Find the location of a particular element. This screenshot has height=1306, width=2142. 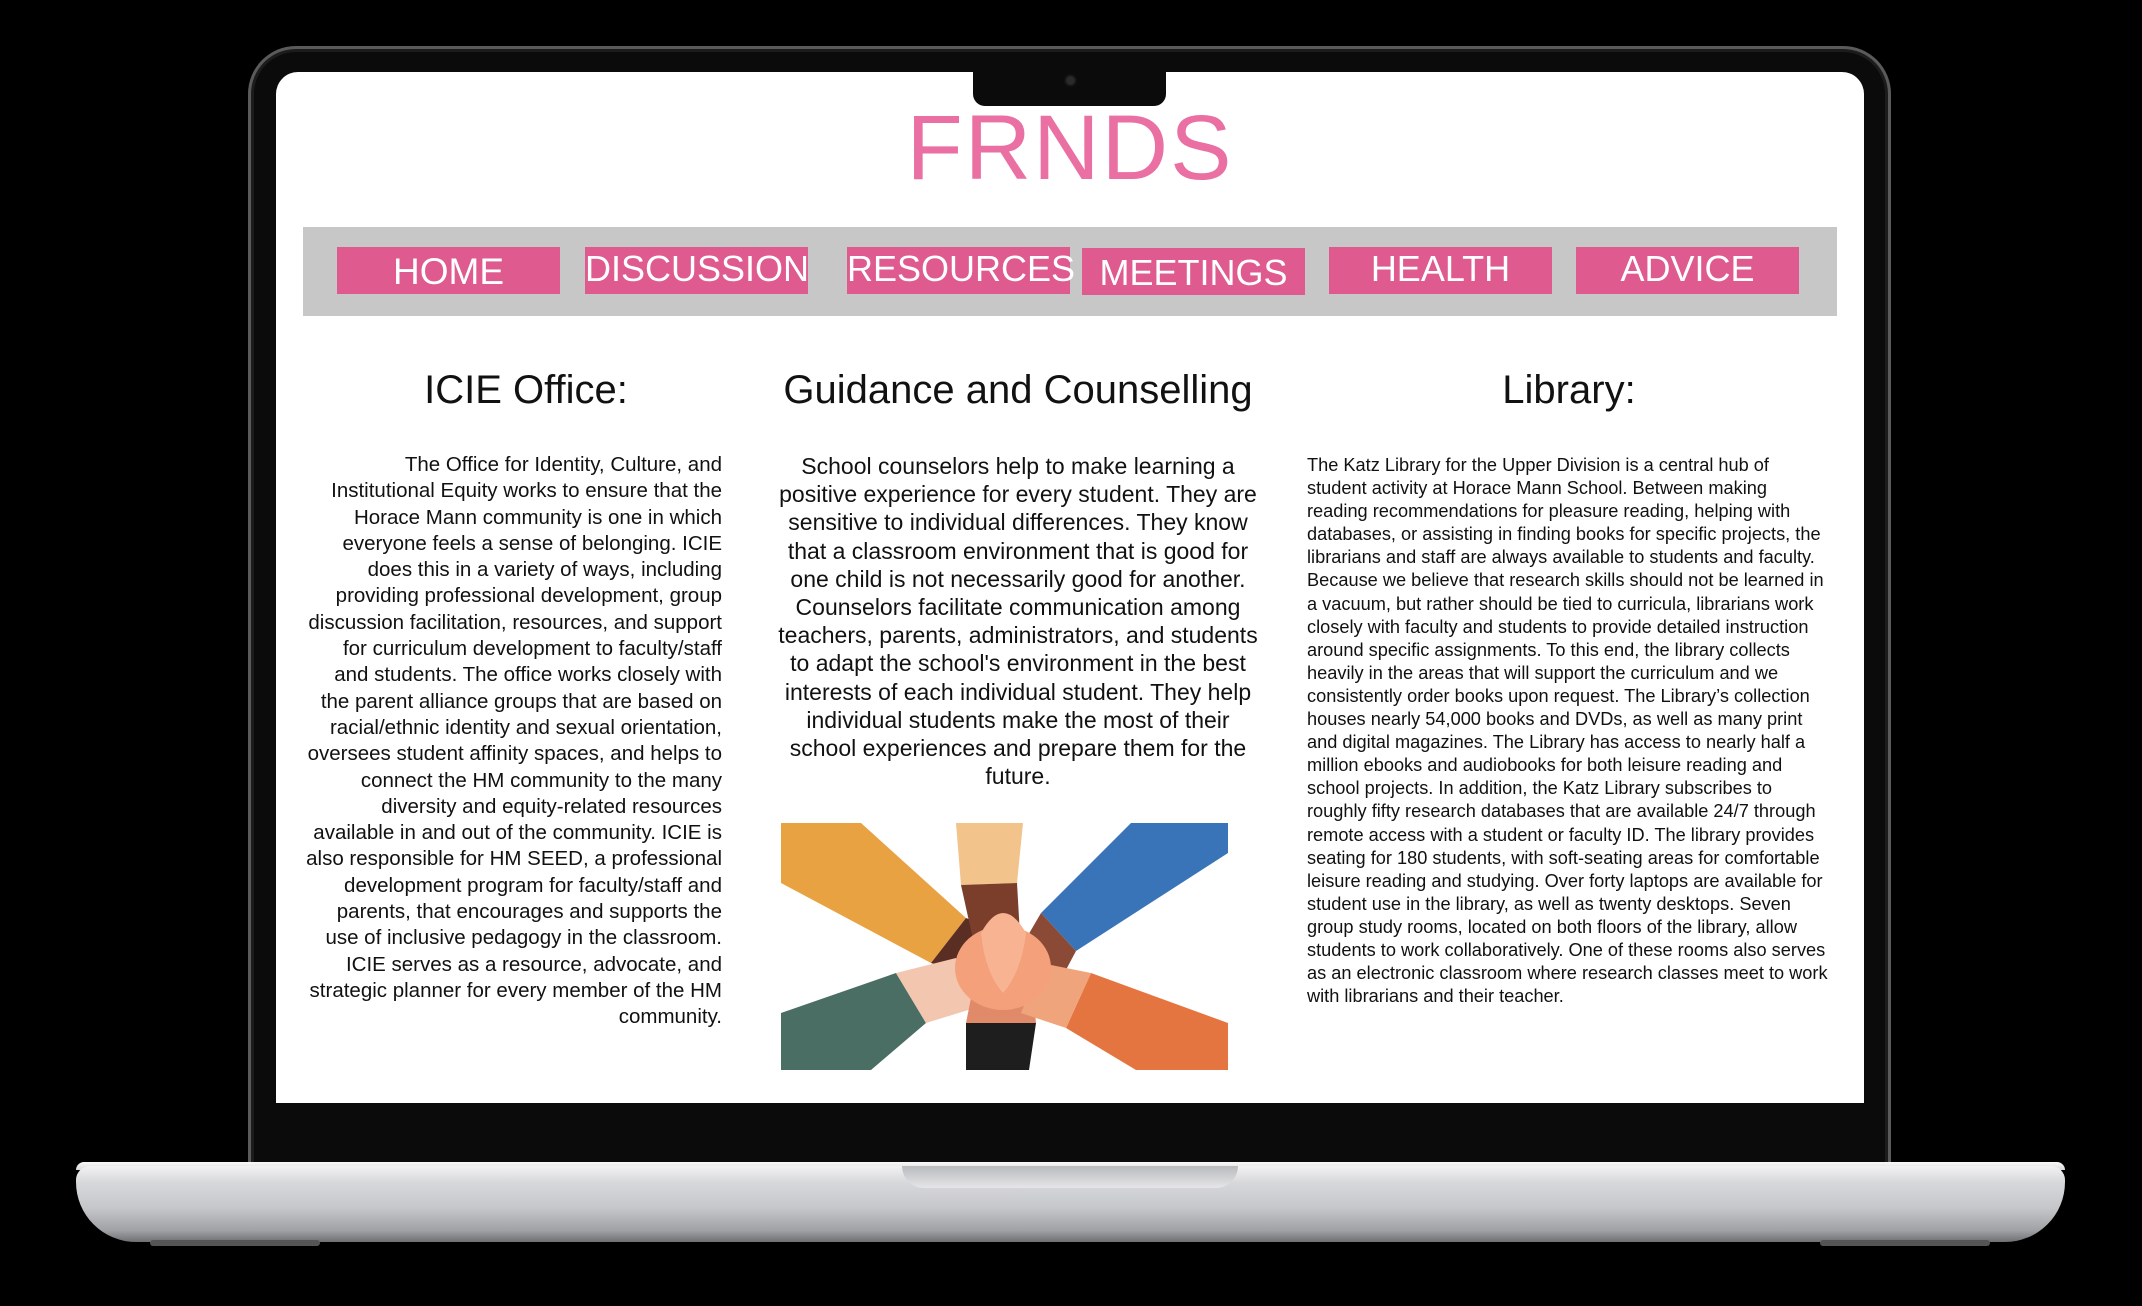

laptop-foot-left is located at coordinates (235, 1243).